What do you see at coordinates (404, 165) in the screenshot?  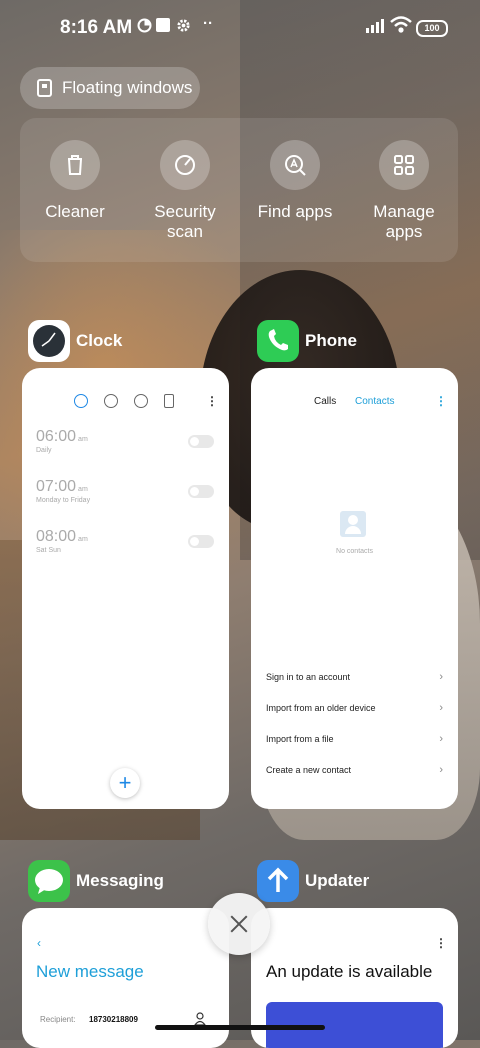 I see `grid-icon` at bounding box center [404, 165].